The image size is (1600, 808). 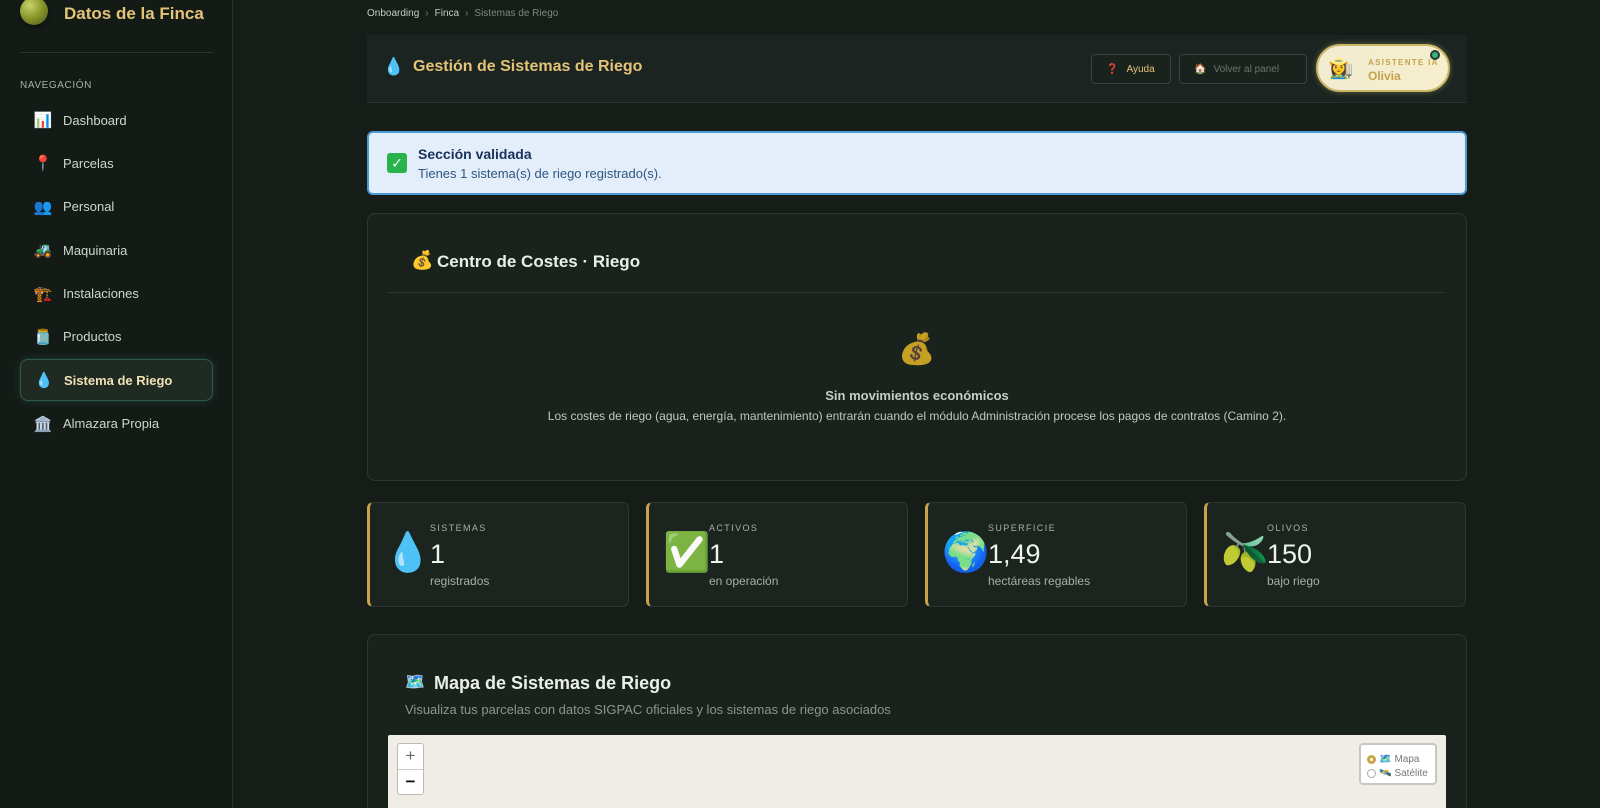 What do you see at coordinates (43, 294) in the screenshot?
I see `construction-icon: 🏗️` at bounding box center [43, 294].